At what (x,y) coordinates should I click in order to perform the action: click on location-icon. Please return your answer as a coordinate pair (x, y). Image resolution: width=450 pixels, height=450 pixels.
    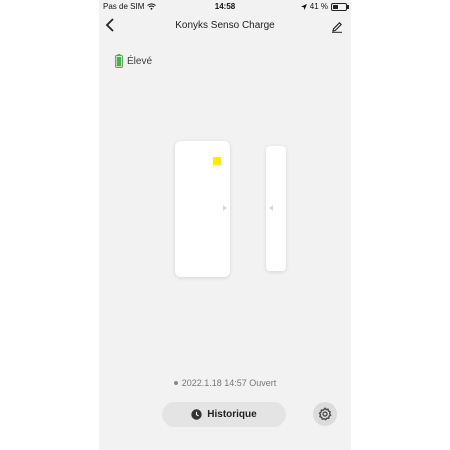
    Looking at the image, I should click on (303, 6).